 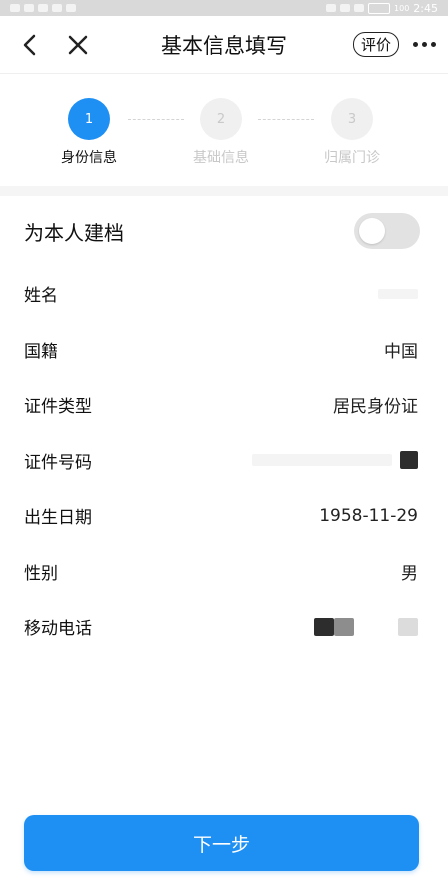 I want to click on battery-icon, so click(x=379, y=8).